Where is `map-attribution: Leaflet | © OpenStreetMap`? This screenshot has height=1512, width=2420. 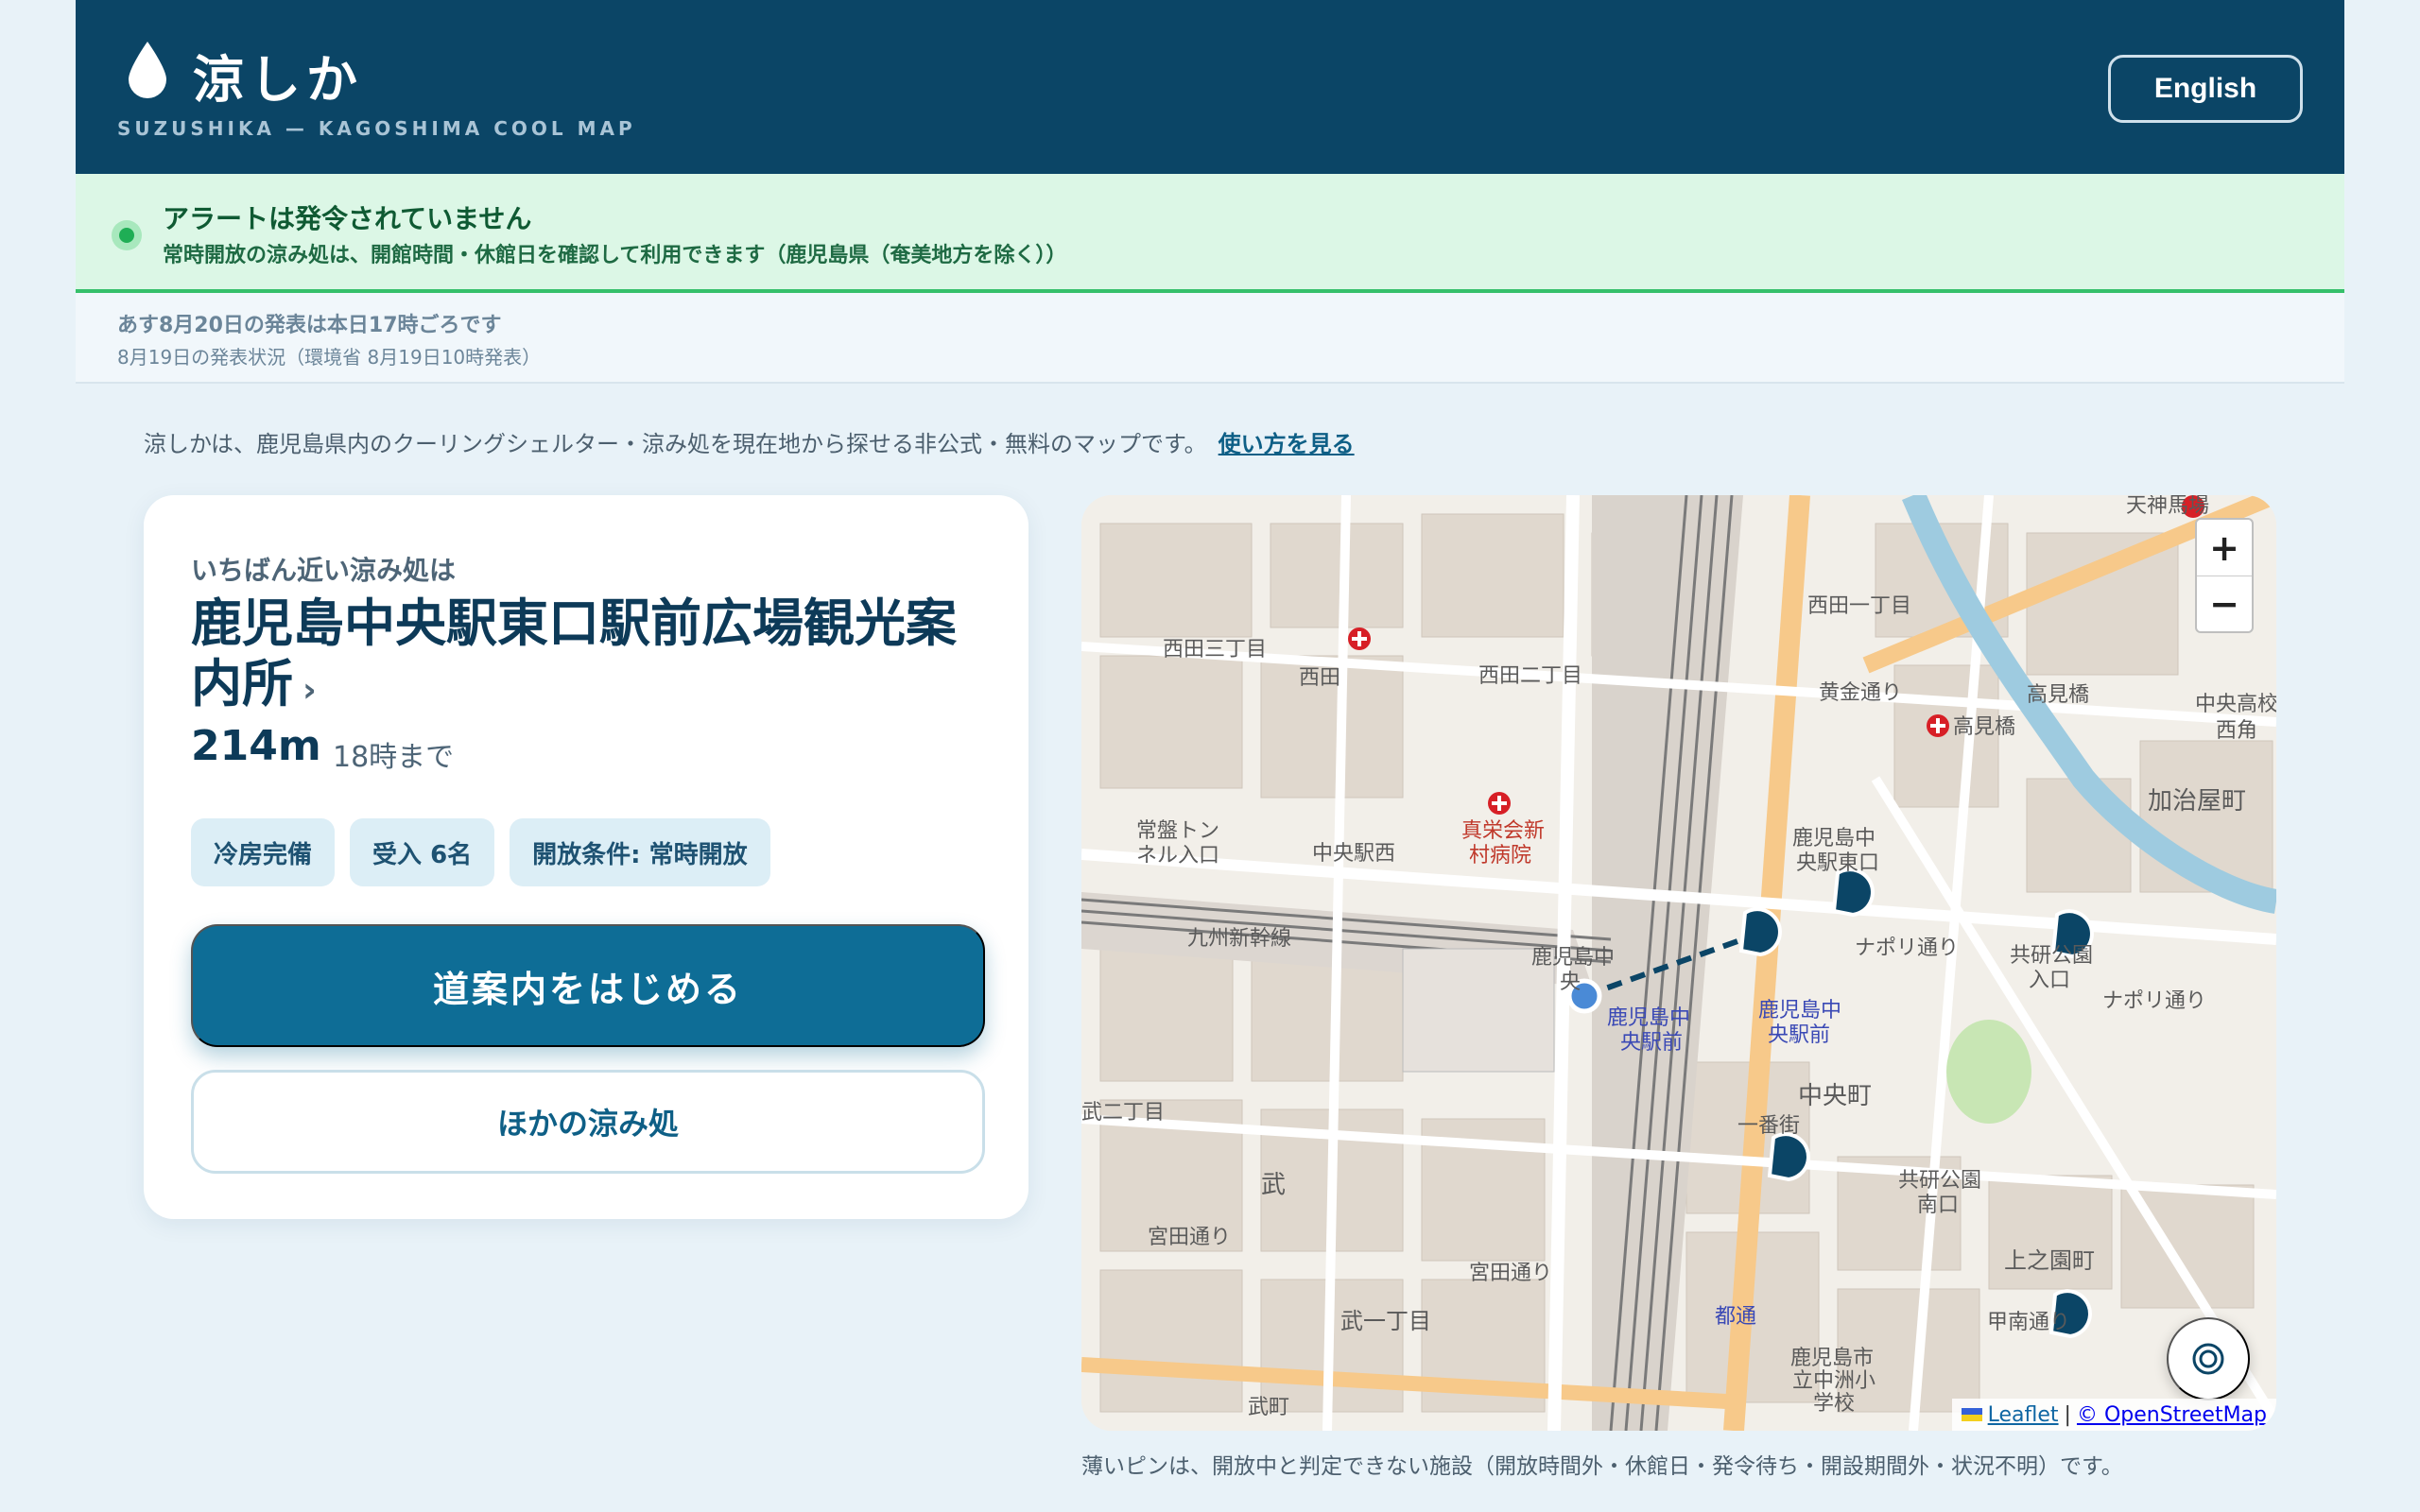
map-attribution: Leaflet | © OpenStreetMap is located at coordinates (2113, 1415).